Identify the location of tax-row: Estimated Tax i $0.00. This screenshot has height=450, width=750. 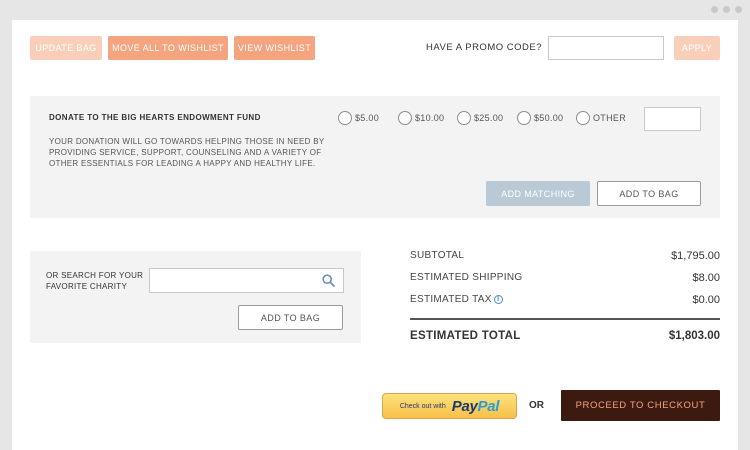
(565, 300).